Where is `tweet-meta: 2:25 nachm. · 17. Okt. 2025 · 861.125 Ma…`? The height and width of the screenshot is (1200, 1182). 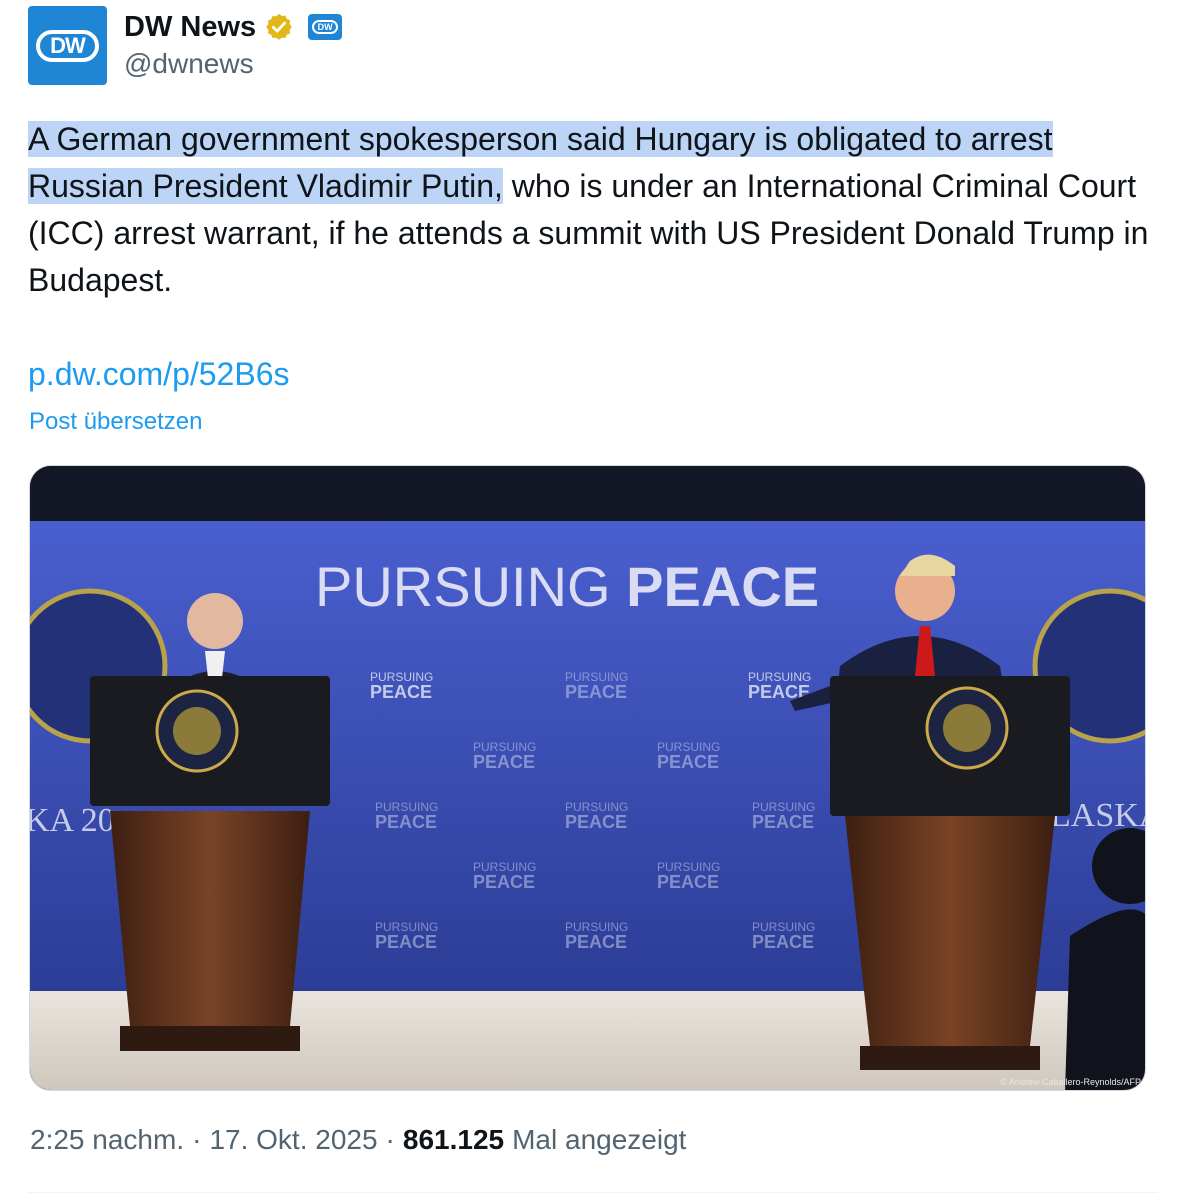
tweet-meta: 2:25 nachm. · 17. Okt. 2025 · 861.125 Ma… is located at coordinates (358, 1140).